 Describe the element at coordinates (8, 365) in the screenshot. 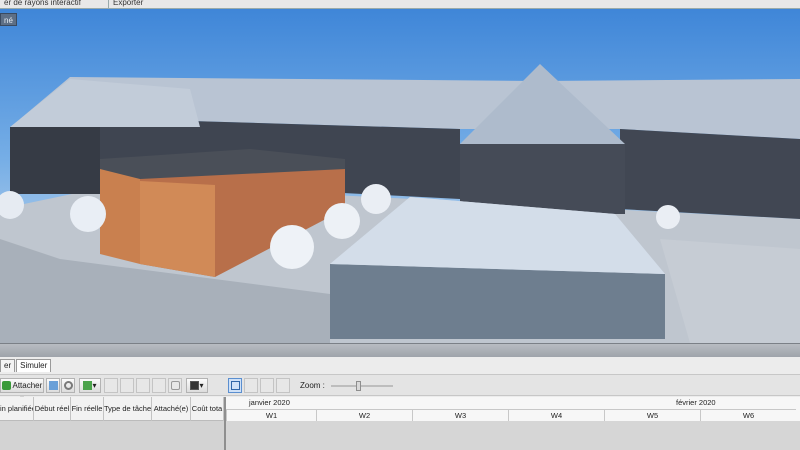

I see `tab-partial: er` at that location.